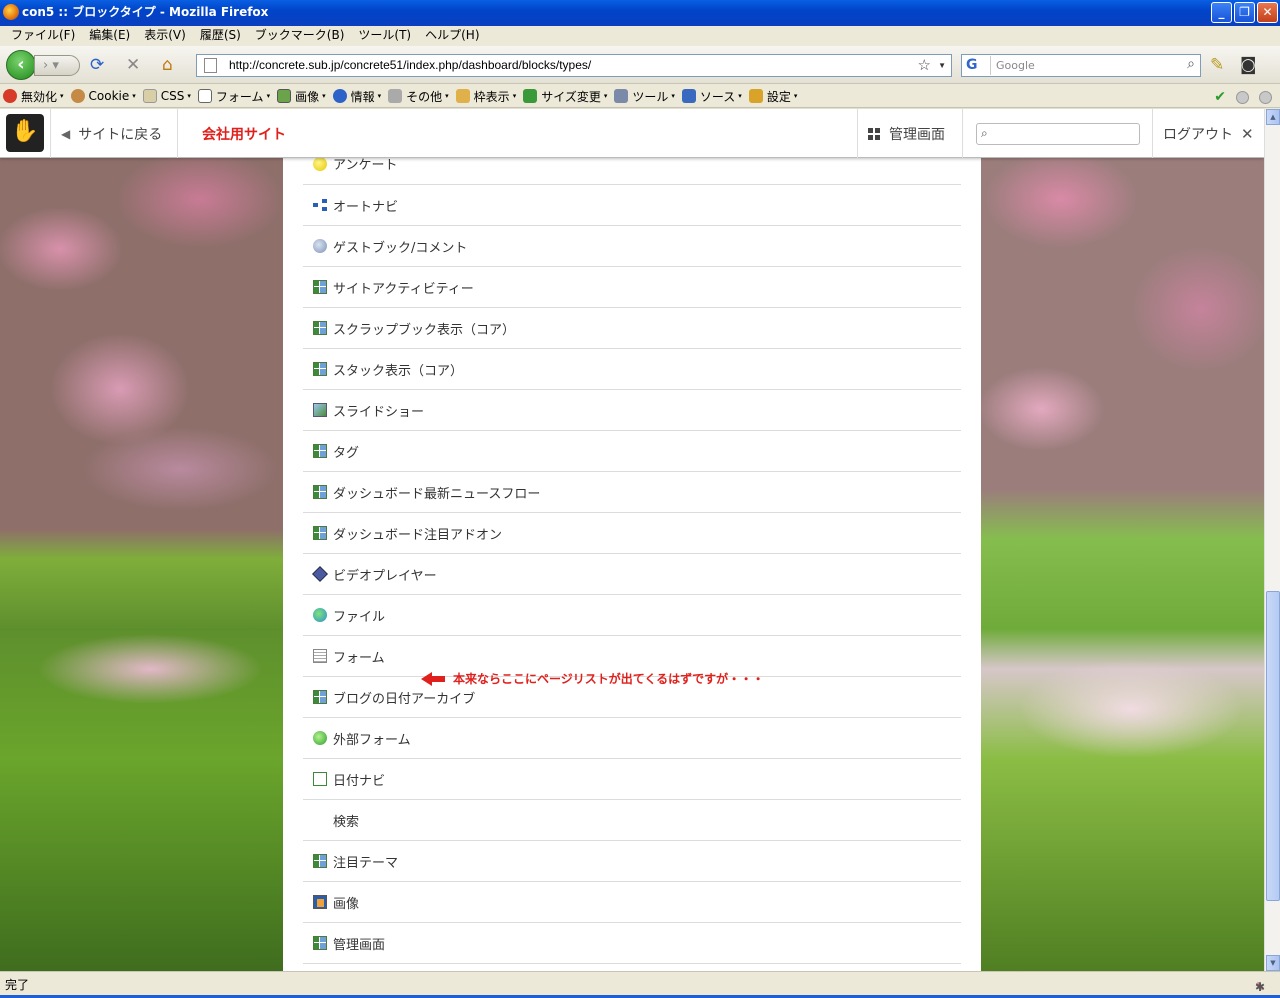 The image size is (1280, 998). What do you see at coordinates (57, 65) in the screenshot?
I see `forward-button: › ▾` at bounding box center [57, 65].